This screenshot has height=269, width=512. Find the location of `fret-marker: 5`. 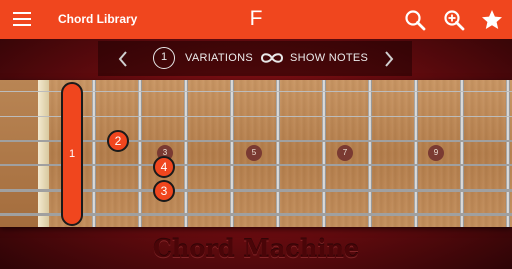

fret-marker: 5 is located at coordinates (254, 153).